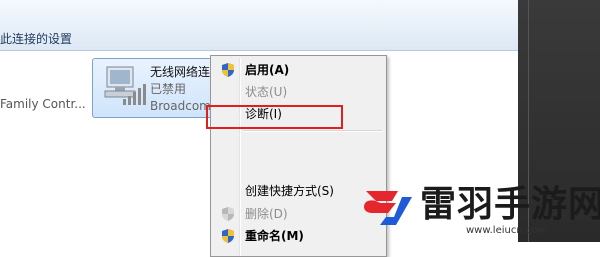 Image resolution: width=600 pixels, height=257 pixels. Describe the element at coordinates (274, 117) in the screenshot. I see `annotation-highlight-box` at that location.